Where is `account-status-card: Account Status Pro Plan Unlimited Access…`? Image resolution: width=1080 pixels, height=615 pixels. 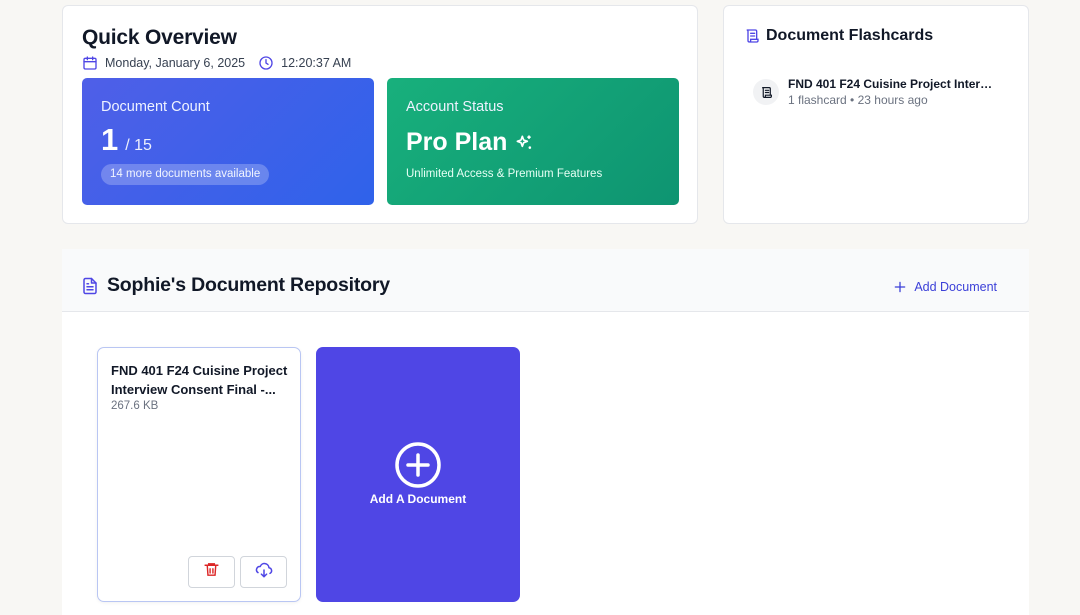 account-status-card: Account Status Pro Plan Unlimited Access… is located at coordinates (533, 141).